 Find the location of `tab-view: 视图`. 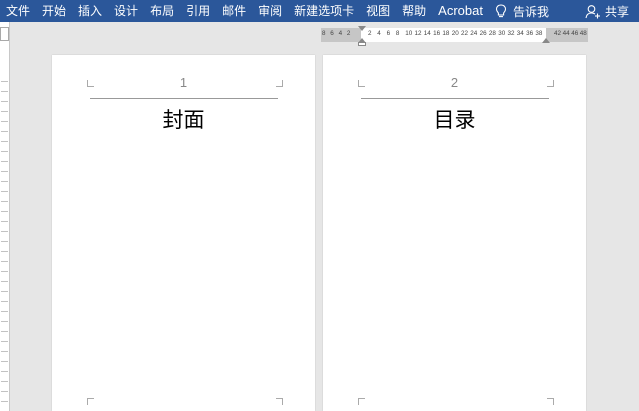

tab-view: 视图 is located at coordinates (378, 11).